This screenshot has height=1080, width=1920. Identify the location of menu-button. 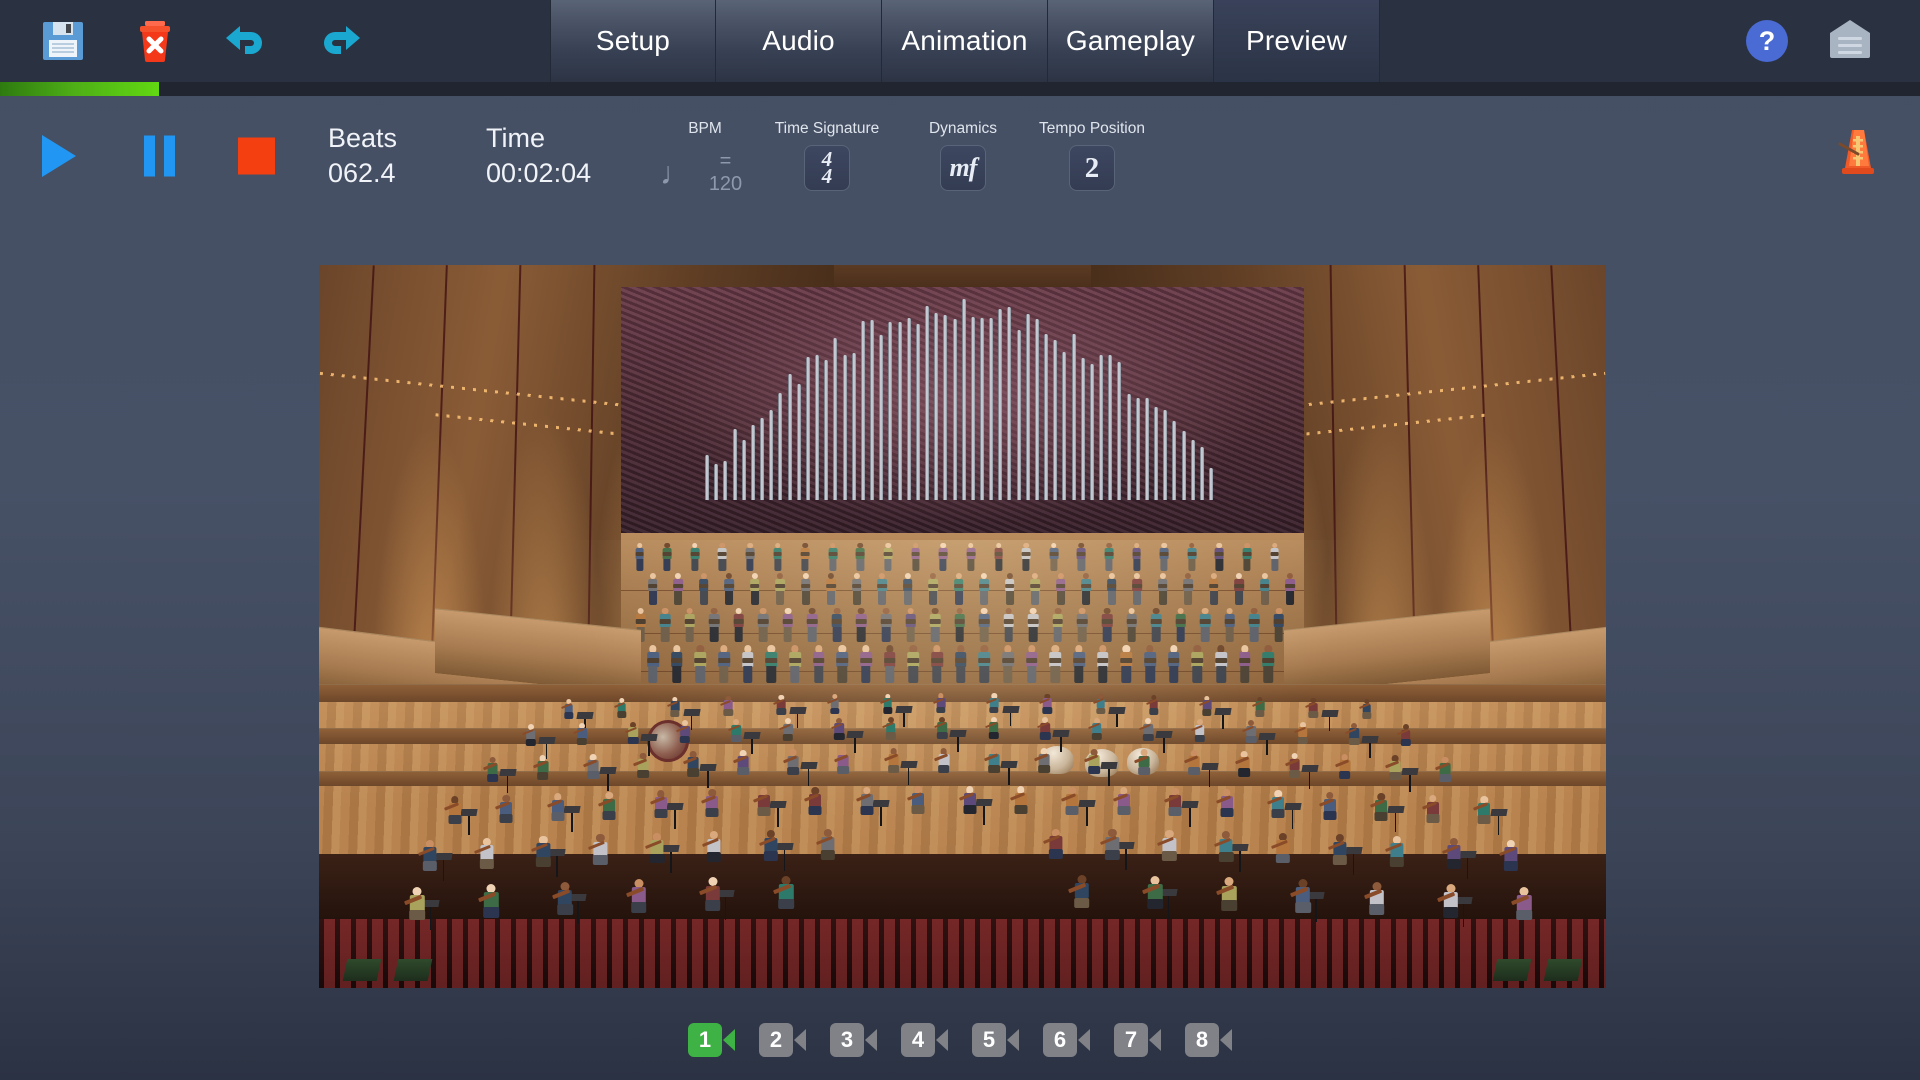
(1850, 41).